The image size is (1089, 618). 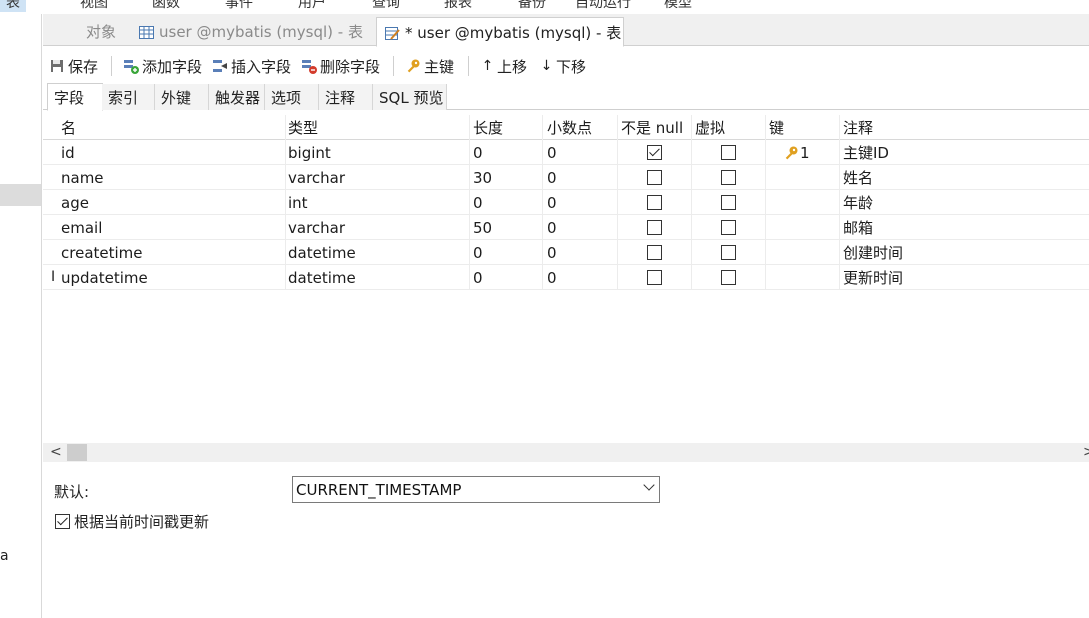 I want to click on tab-user-table-design: * user @mybatis (mysql) - 表, so click(x=500, y=32).